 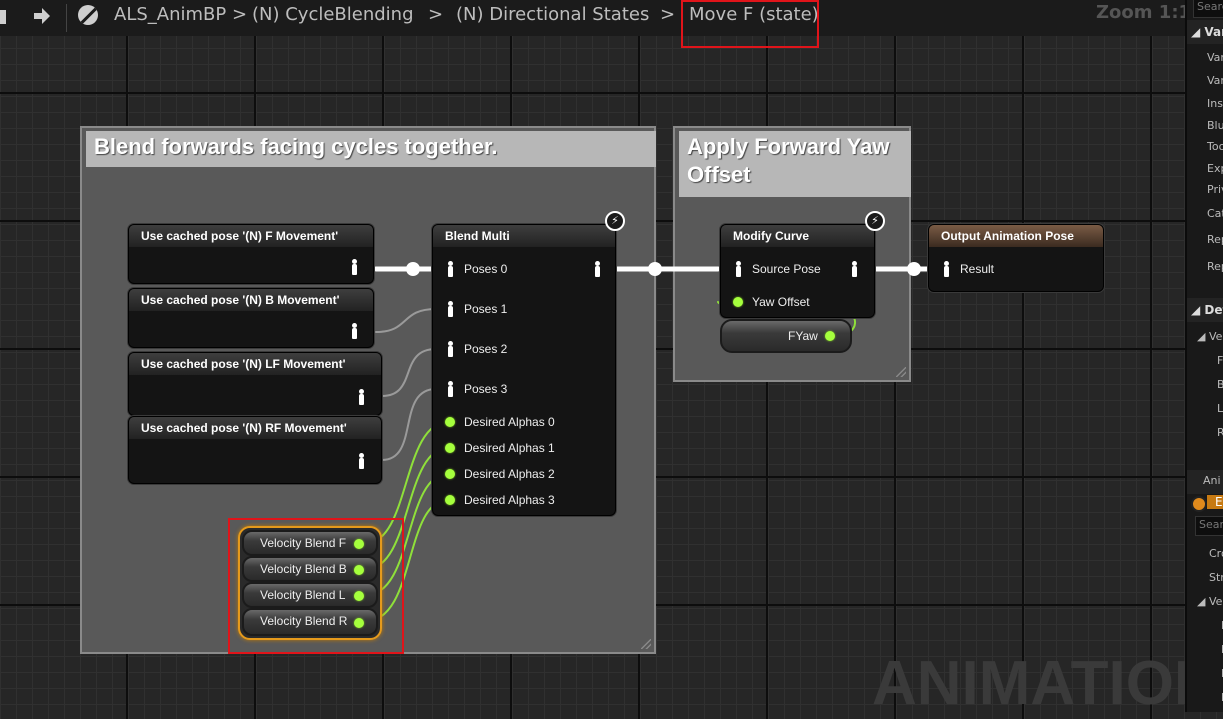 I want to click on pin-poses-1: Poses 1, so click(x=486, y=309).